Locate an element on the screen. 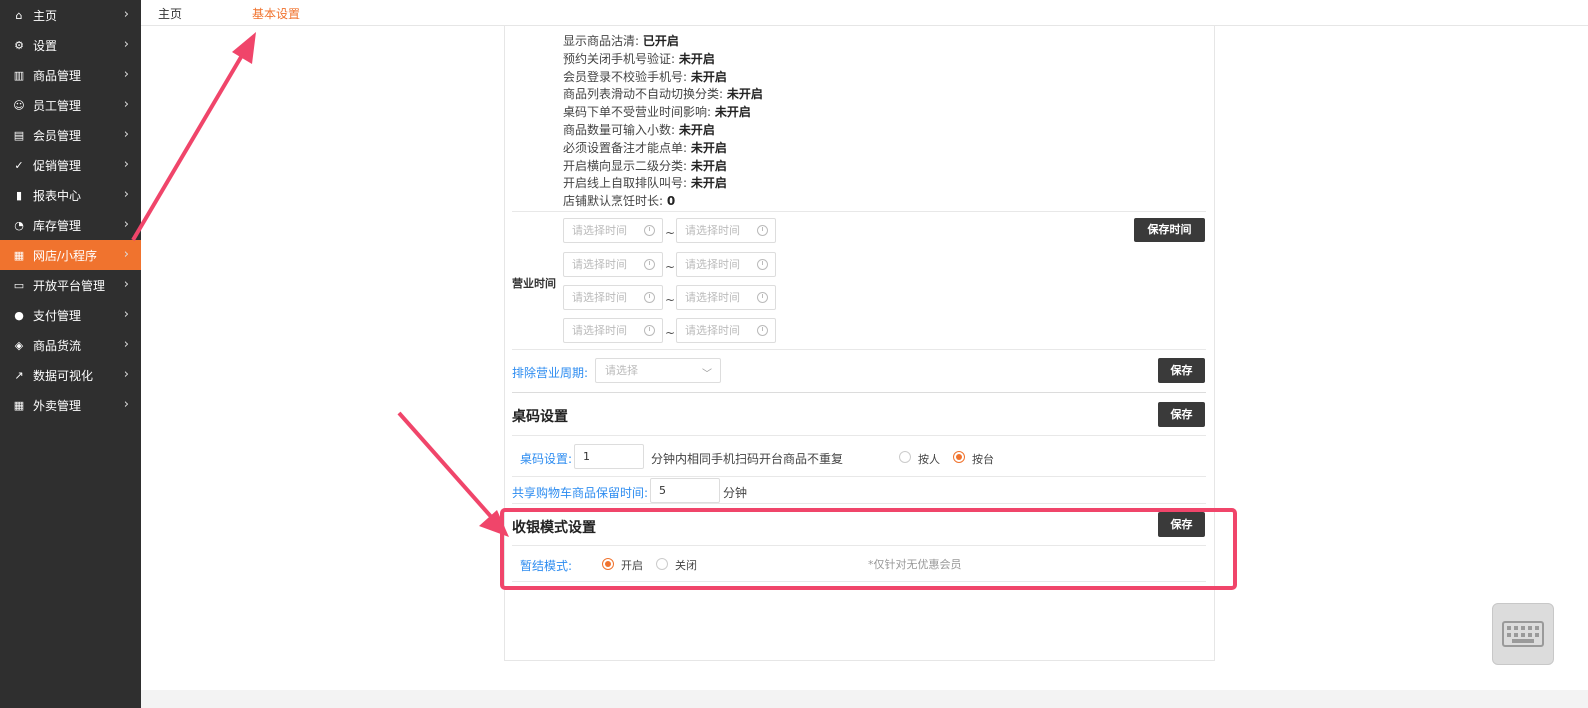 This screenshot has height=708, width=1588. save-time-button: 保存时间 is located at coordinates (1169, 230).